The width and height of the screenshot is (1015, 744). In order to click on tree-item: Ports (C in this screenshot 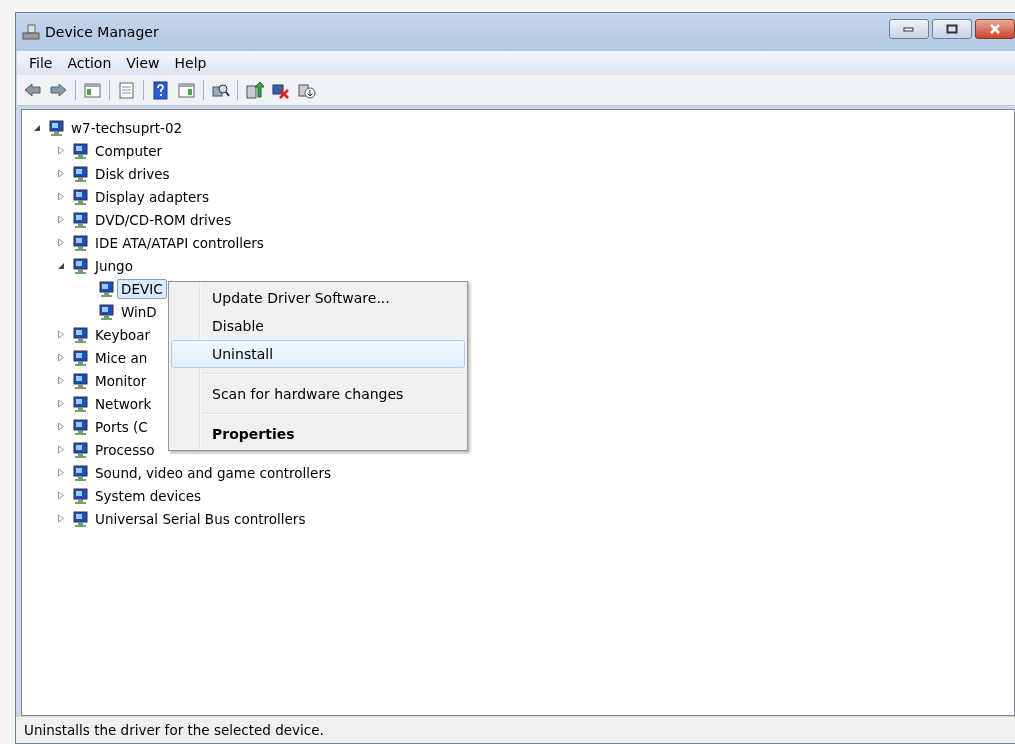, I will do `click(121, 426)`.